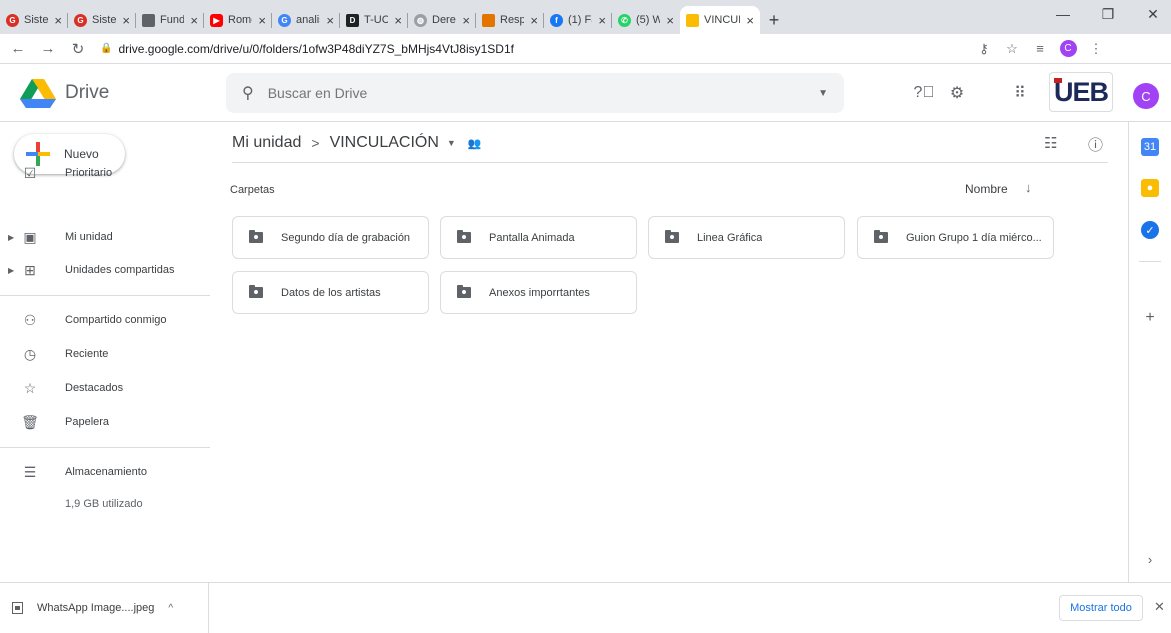 This screenshot has width=1171, height=633. I want to click on chevron-right-icon: ›, so click(1150, 559).